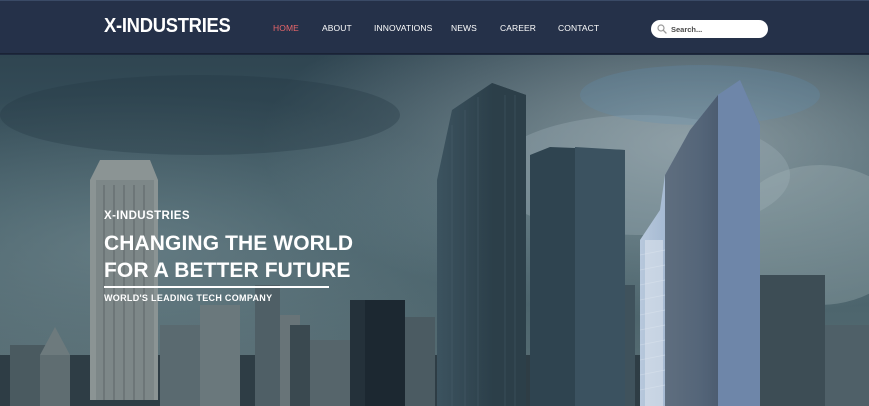 The width and height of the screenshot is (869, 406). Describe the element at coordinates (464, 28) in the screenshot. I see `nav-link-news: NEWS` at that location.